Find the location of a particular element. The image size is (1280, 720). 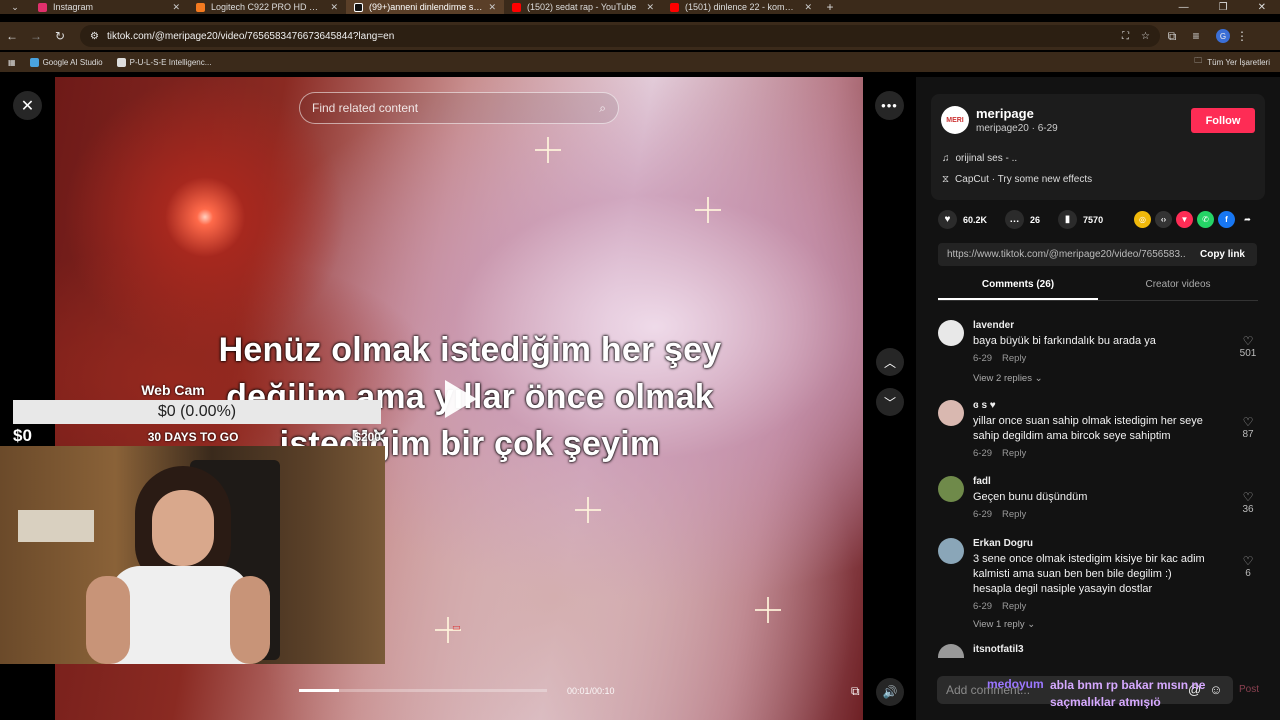

browser-tab-instagram: Instagram ✕ is located at coordinates (109, 7).